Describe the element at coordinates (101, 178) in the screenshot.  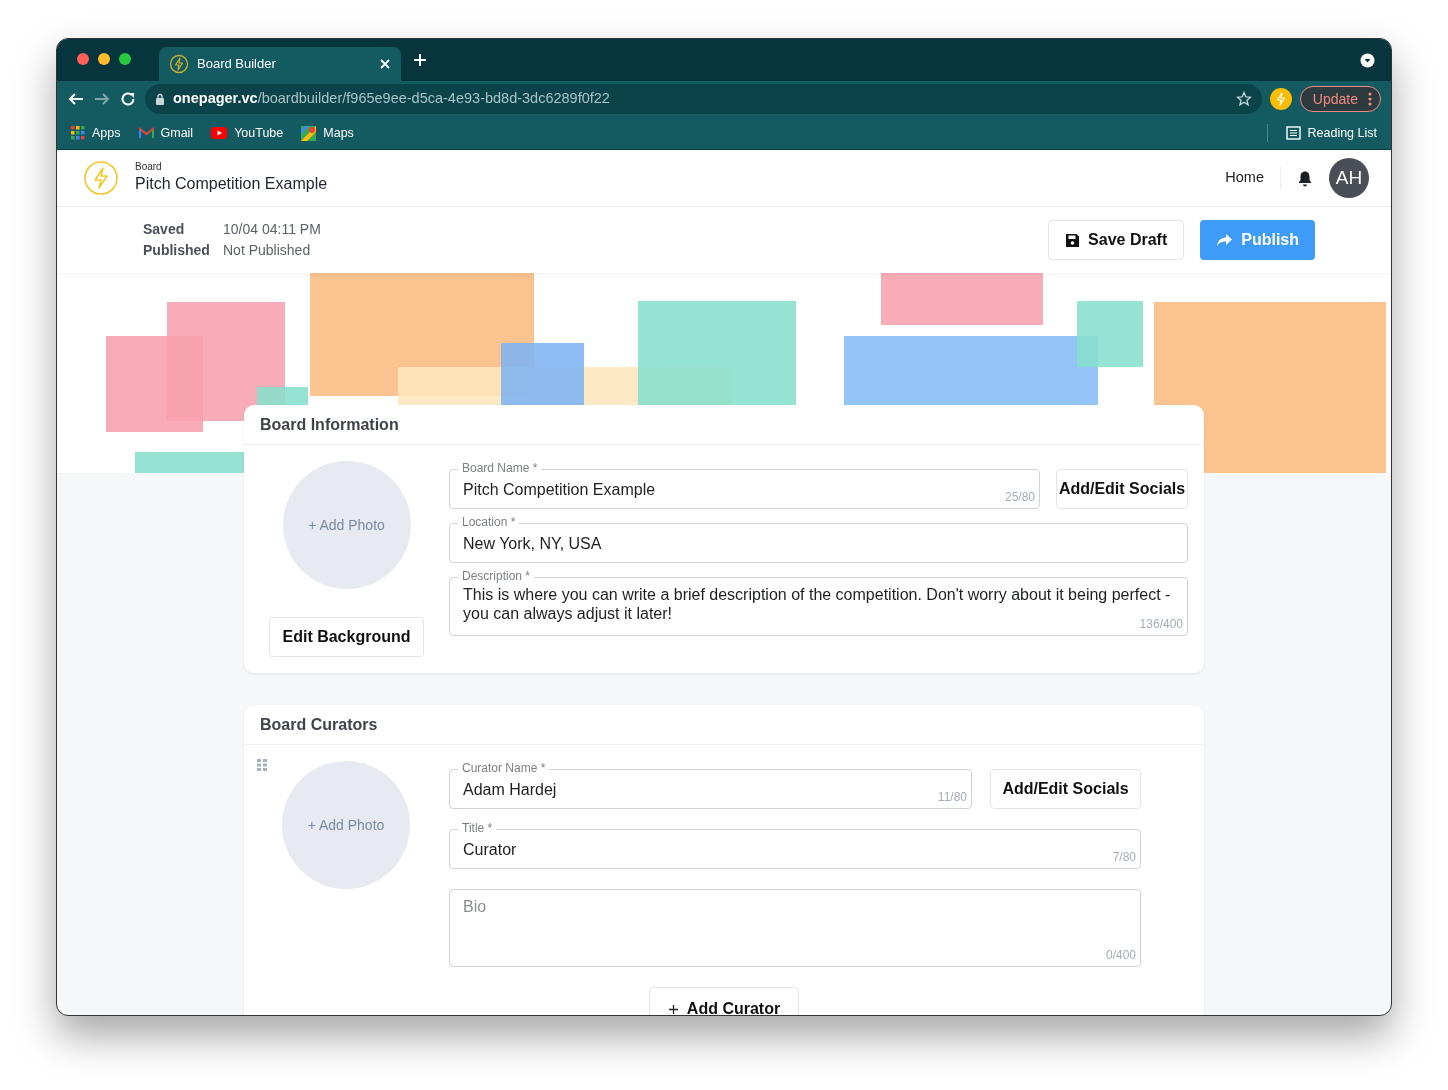
I see `lightning-logo-icon` at that location.